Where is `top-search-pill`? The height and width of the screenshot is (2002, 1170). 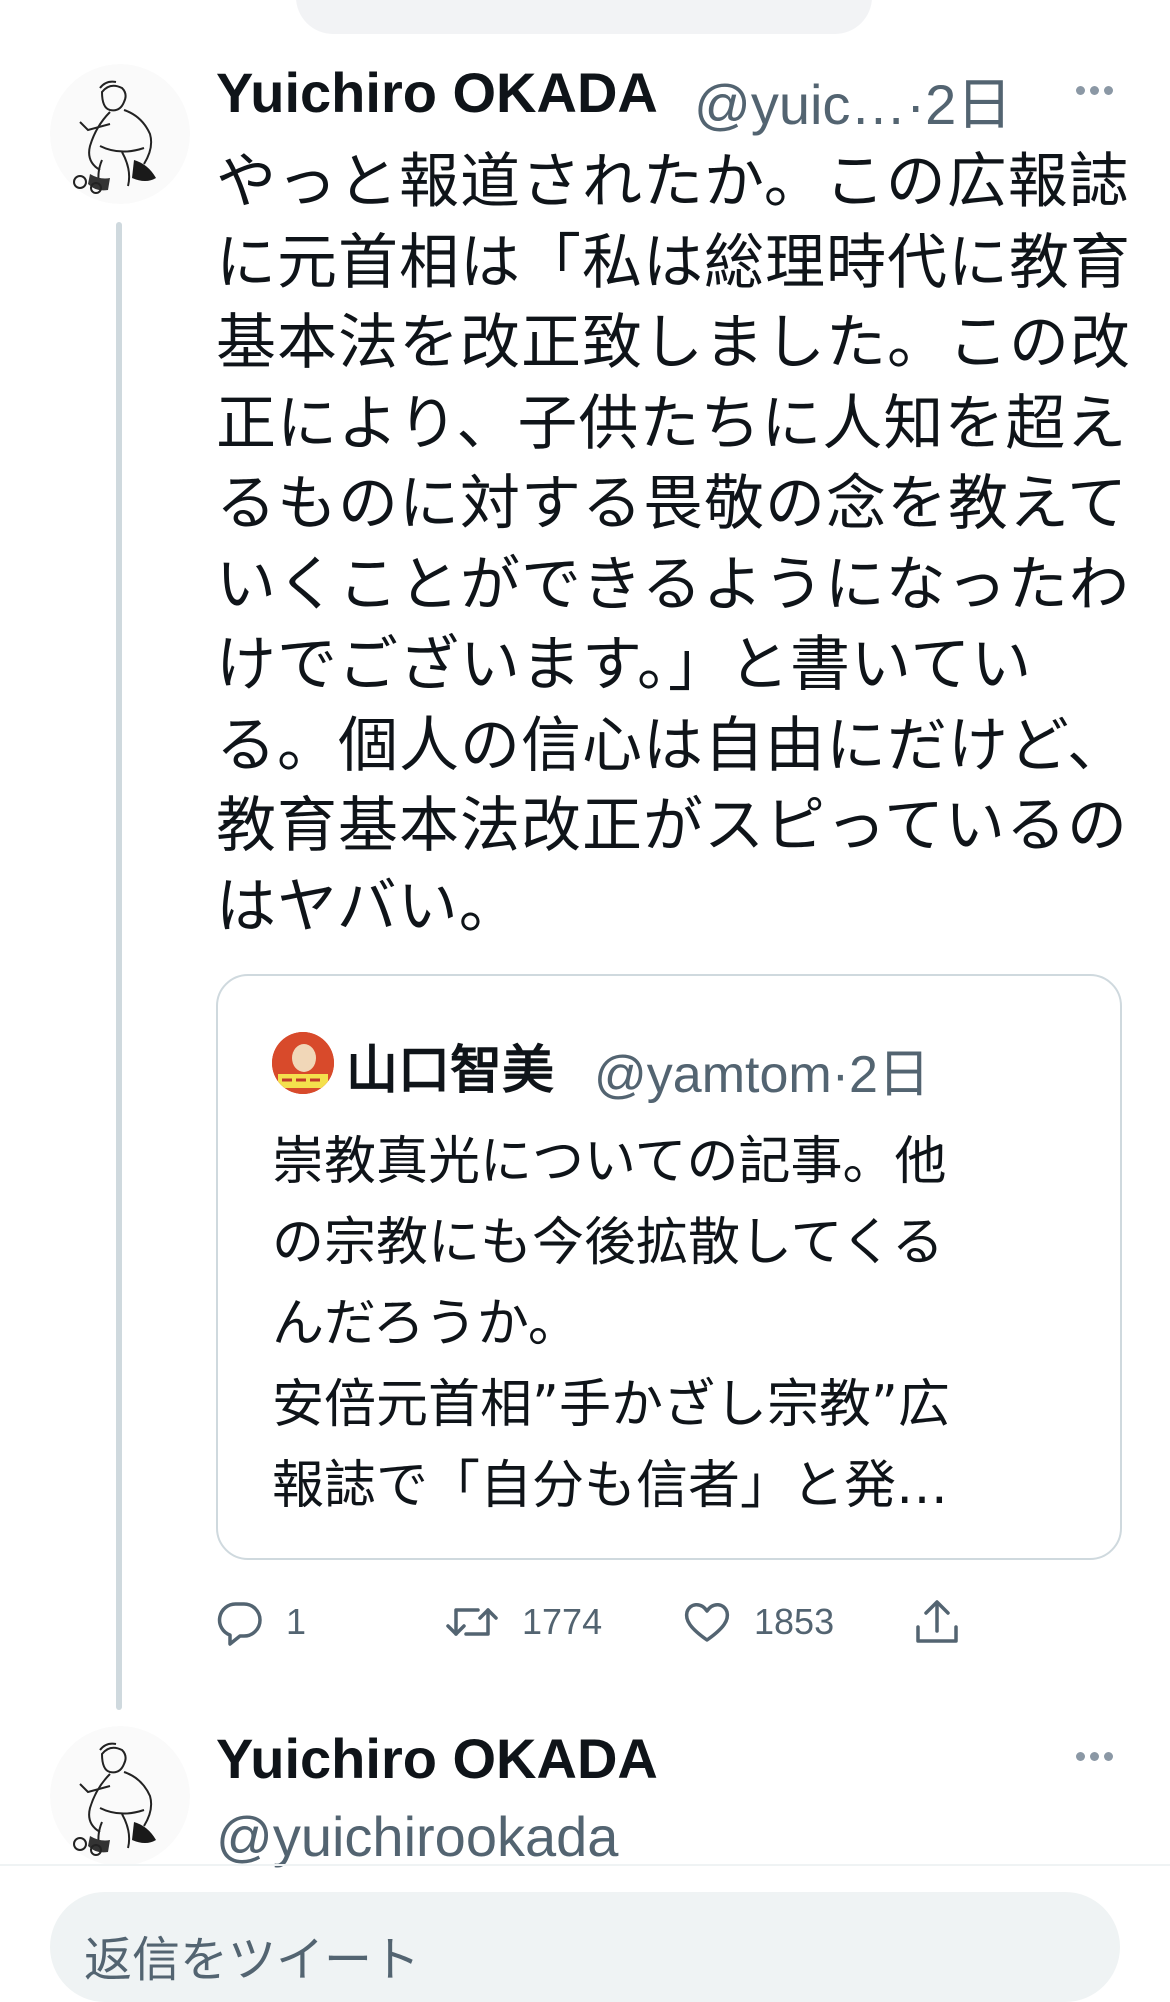
top-search-pill is located at coordinates (584, 17).